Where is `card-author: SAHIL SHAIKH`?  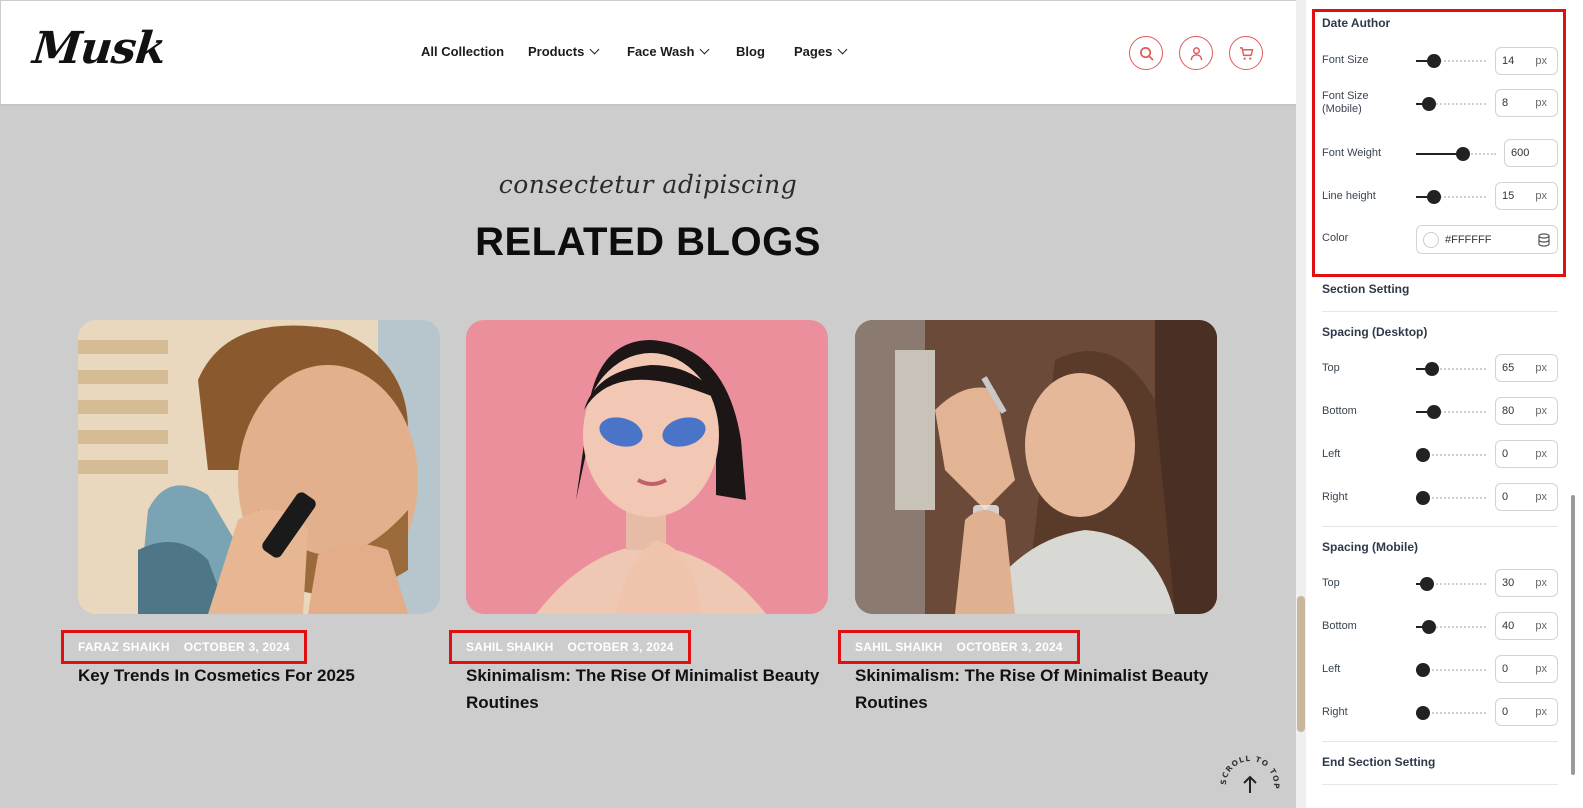
card-author: SAHIL SHAIKH is located at coordinates (899, 647).